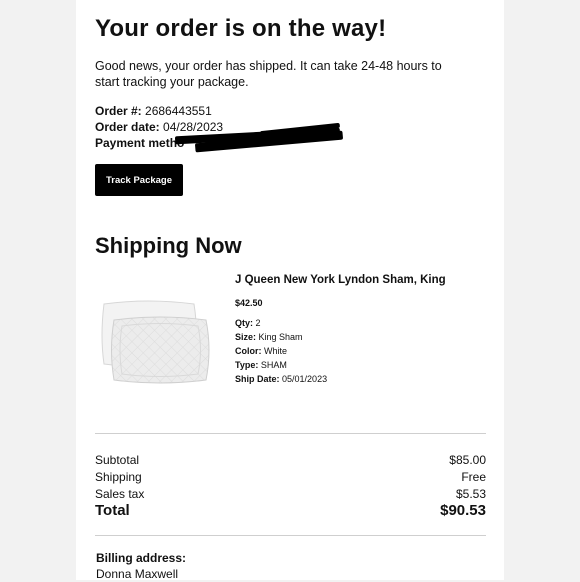  Describe the element at coordinates (473, 477) in the screenshot. I see `shipping-value: Free` at that location.